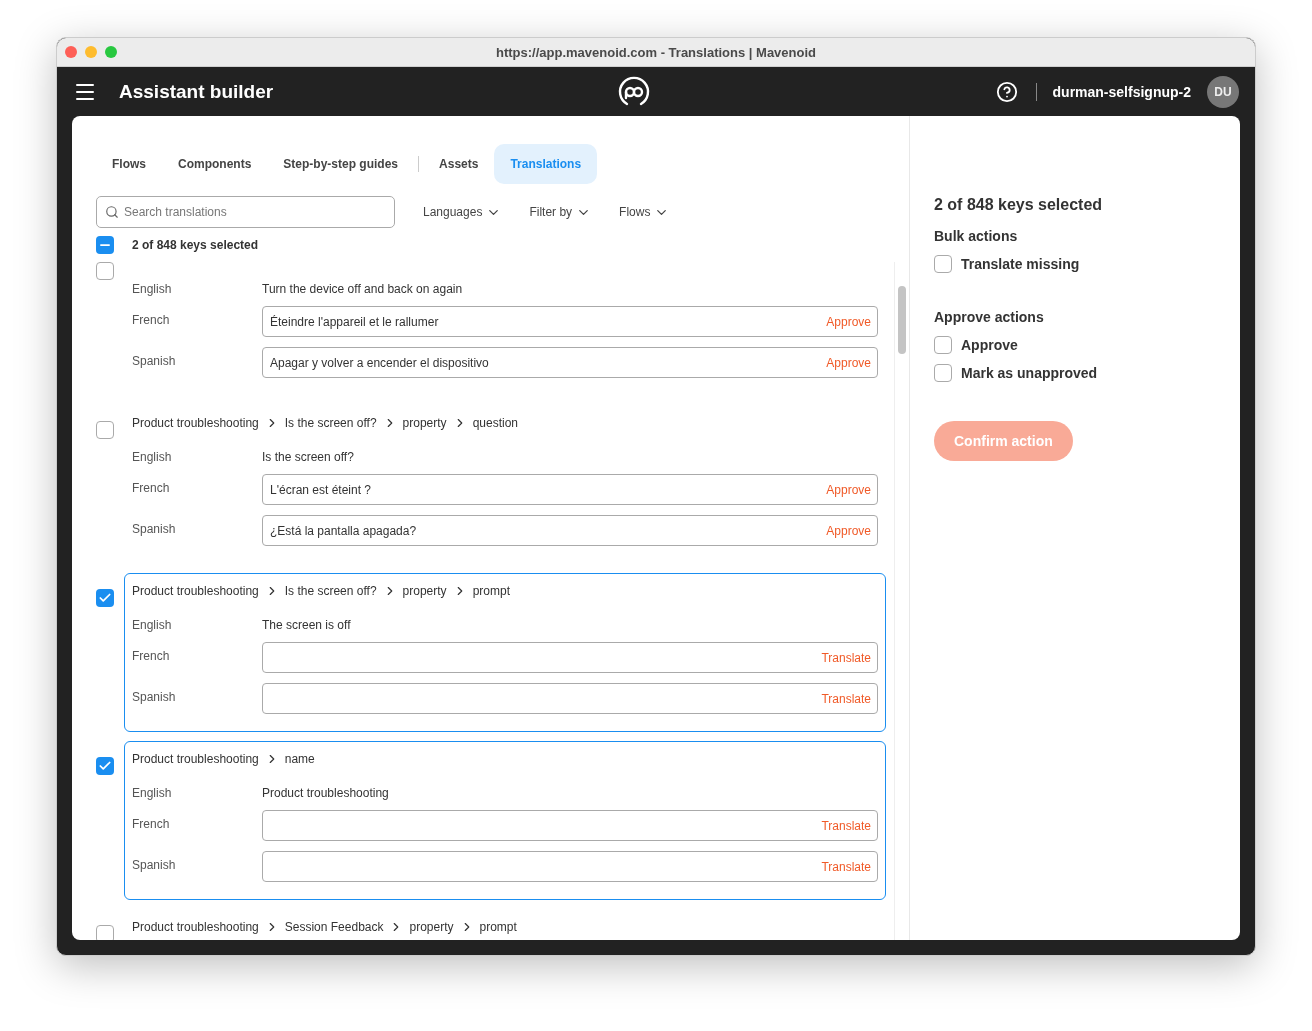 This screenshot has width=1312, height=1031. Describe the element at coordinates (195, 245) in the screenshot. I see `selection-count: 2 of 848 keys selected` at that location.